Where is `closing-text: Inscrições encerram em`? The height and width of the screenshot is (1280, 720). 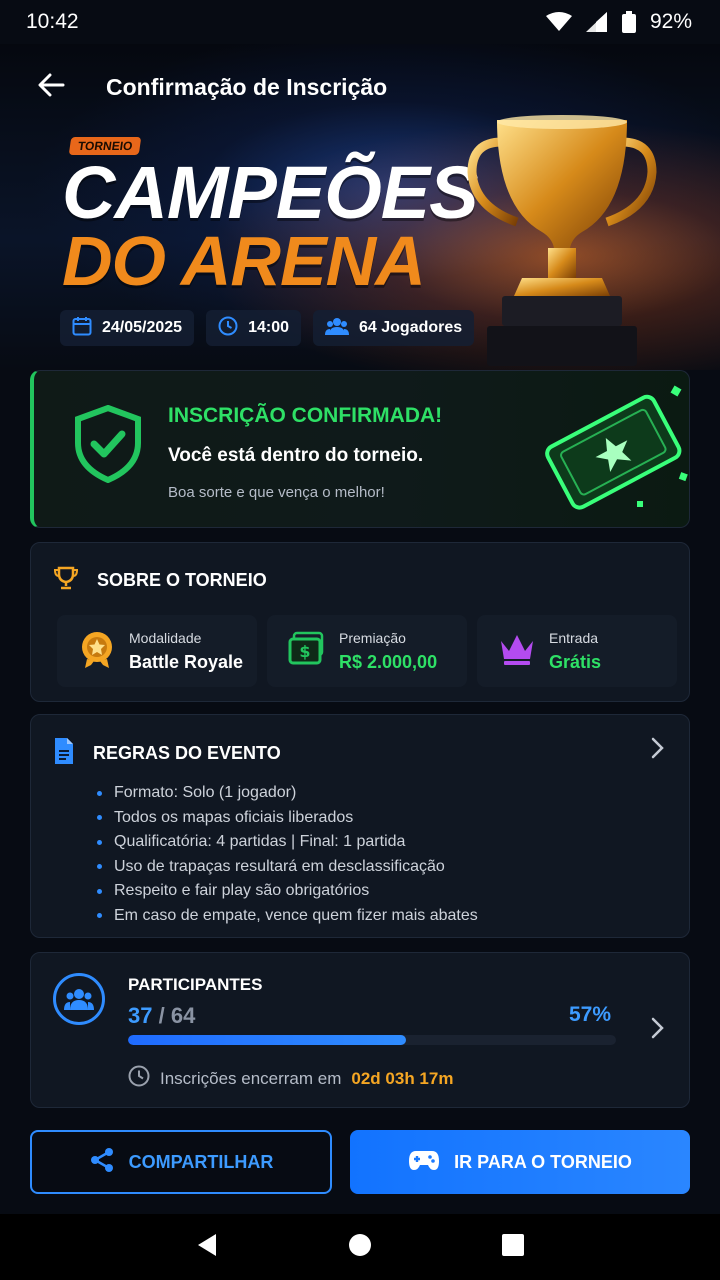 closing-text: Inscrições encerram em is located at coordinates (251, 1078).